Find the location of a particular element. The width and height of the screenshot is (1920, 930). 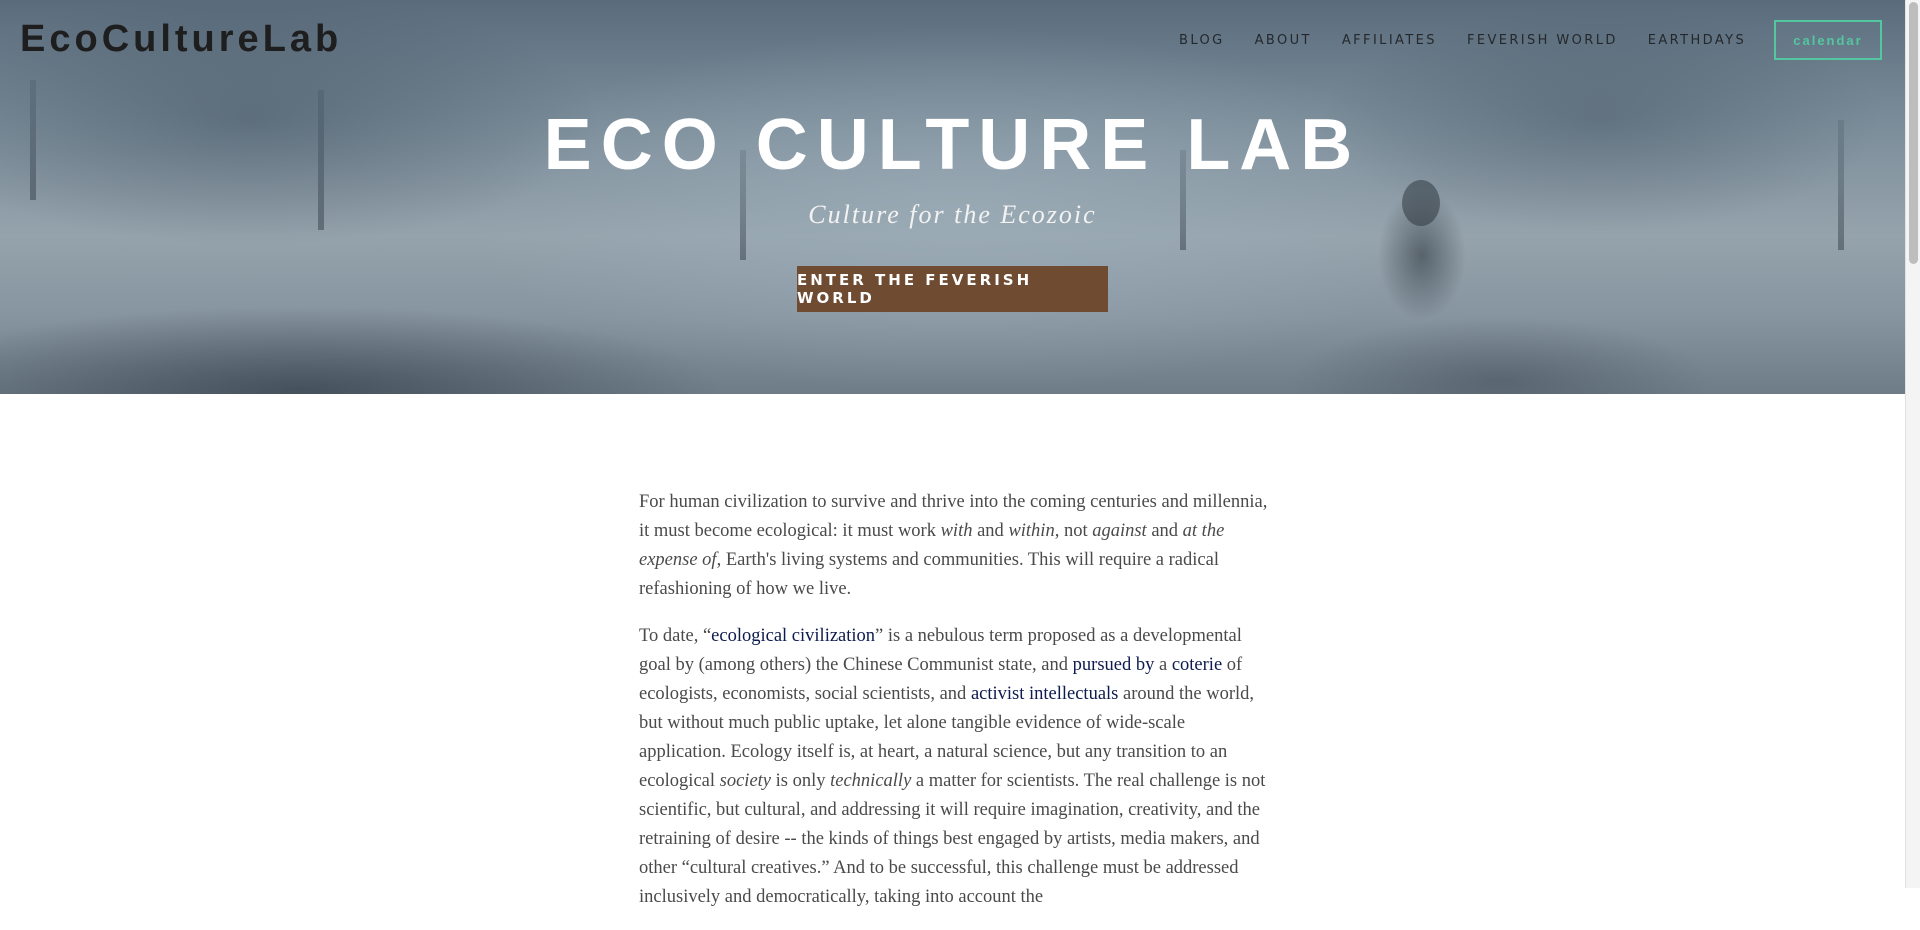

emphasis-text: society is located at coordinates (745, 781).